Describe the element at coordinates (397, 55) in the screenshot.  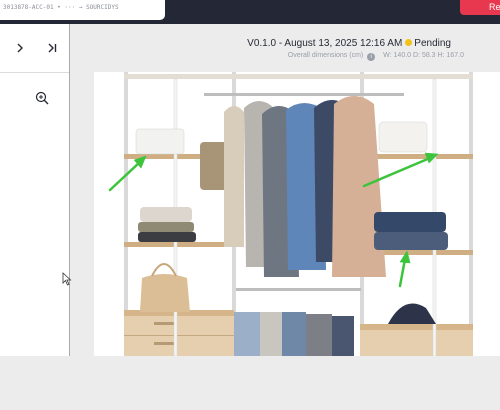
I see `width-value: W: 140.0` at that location.